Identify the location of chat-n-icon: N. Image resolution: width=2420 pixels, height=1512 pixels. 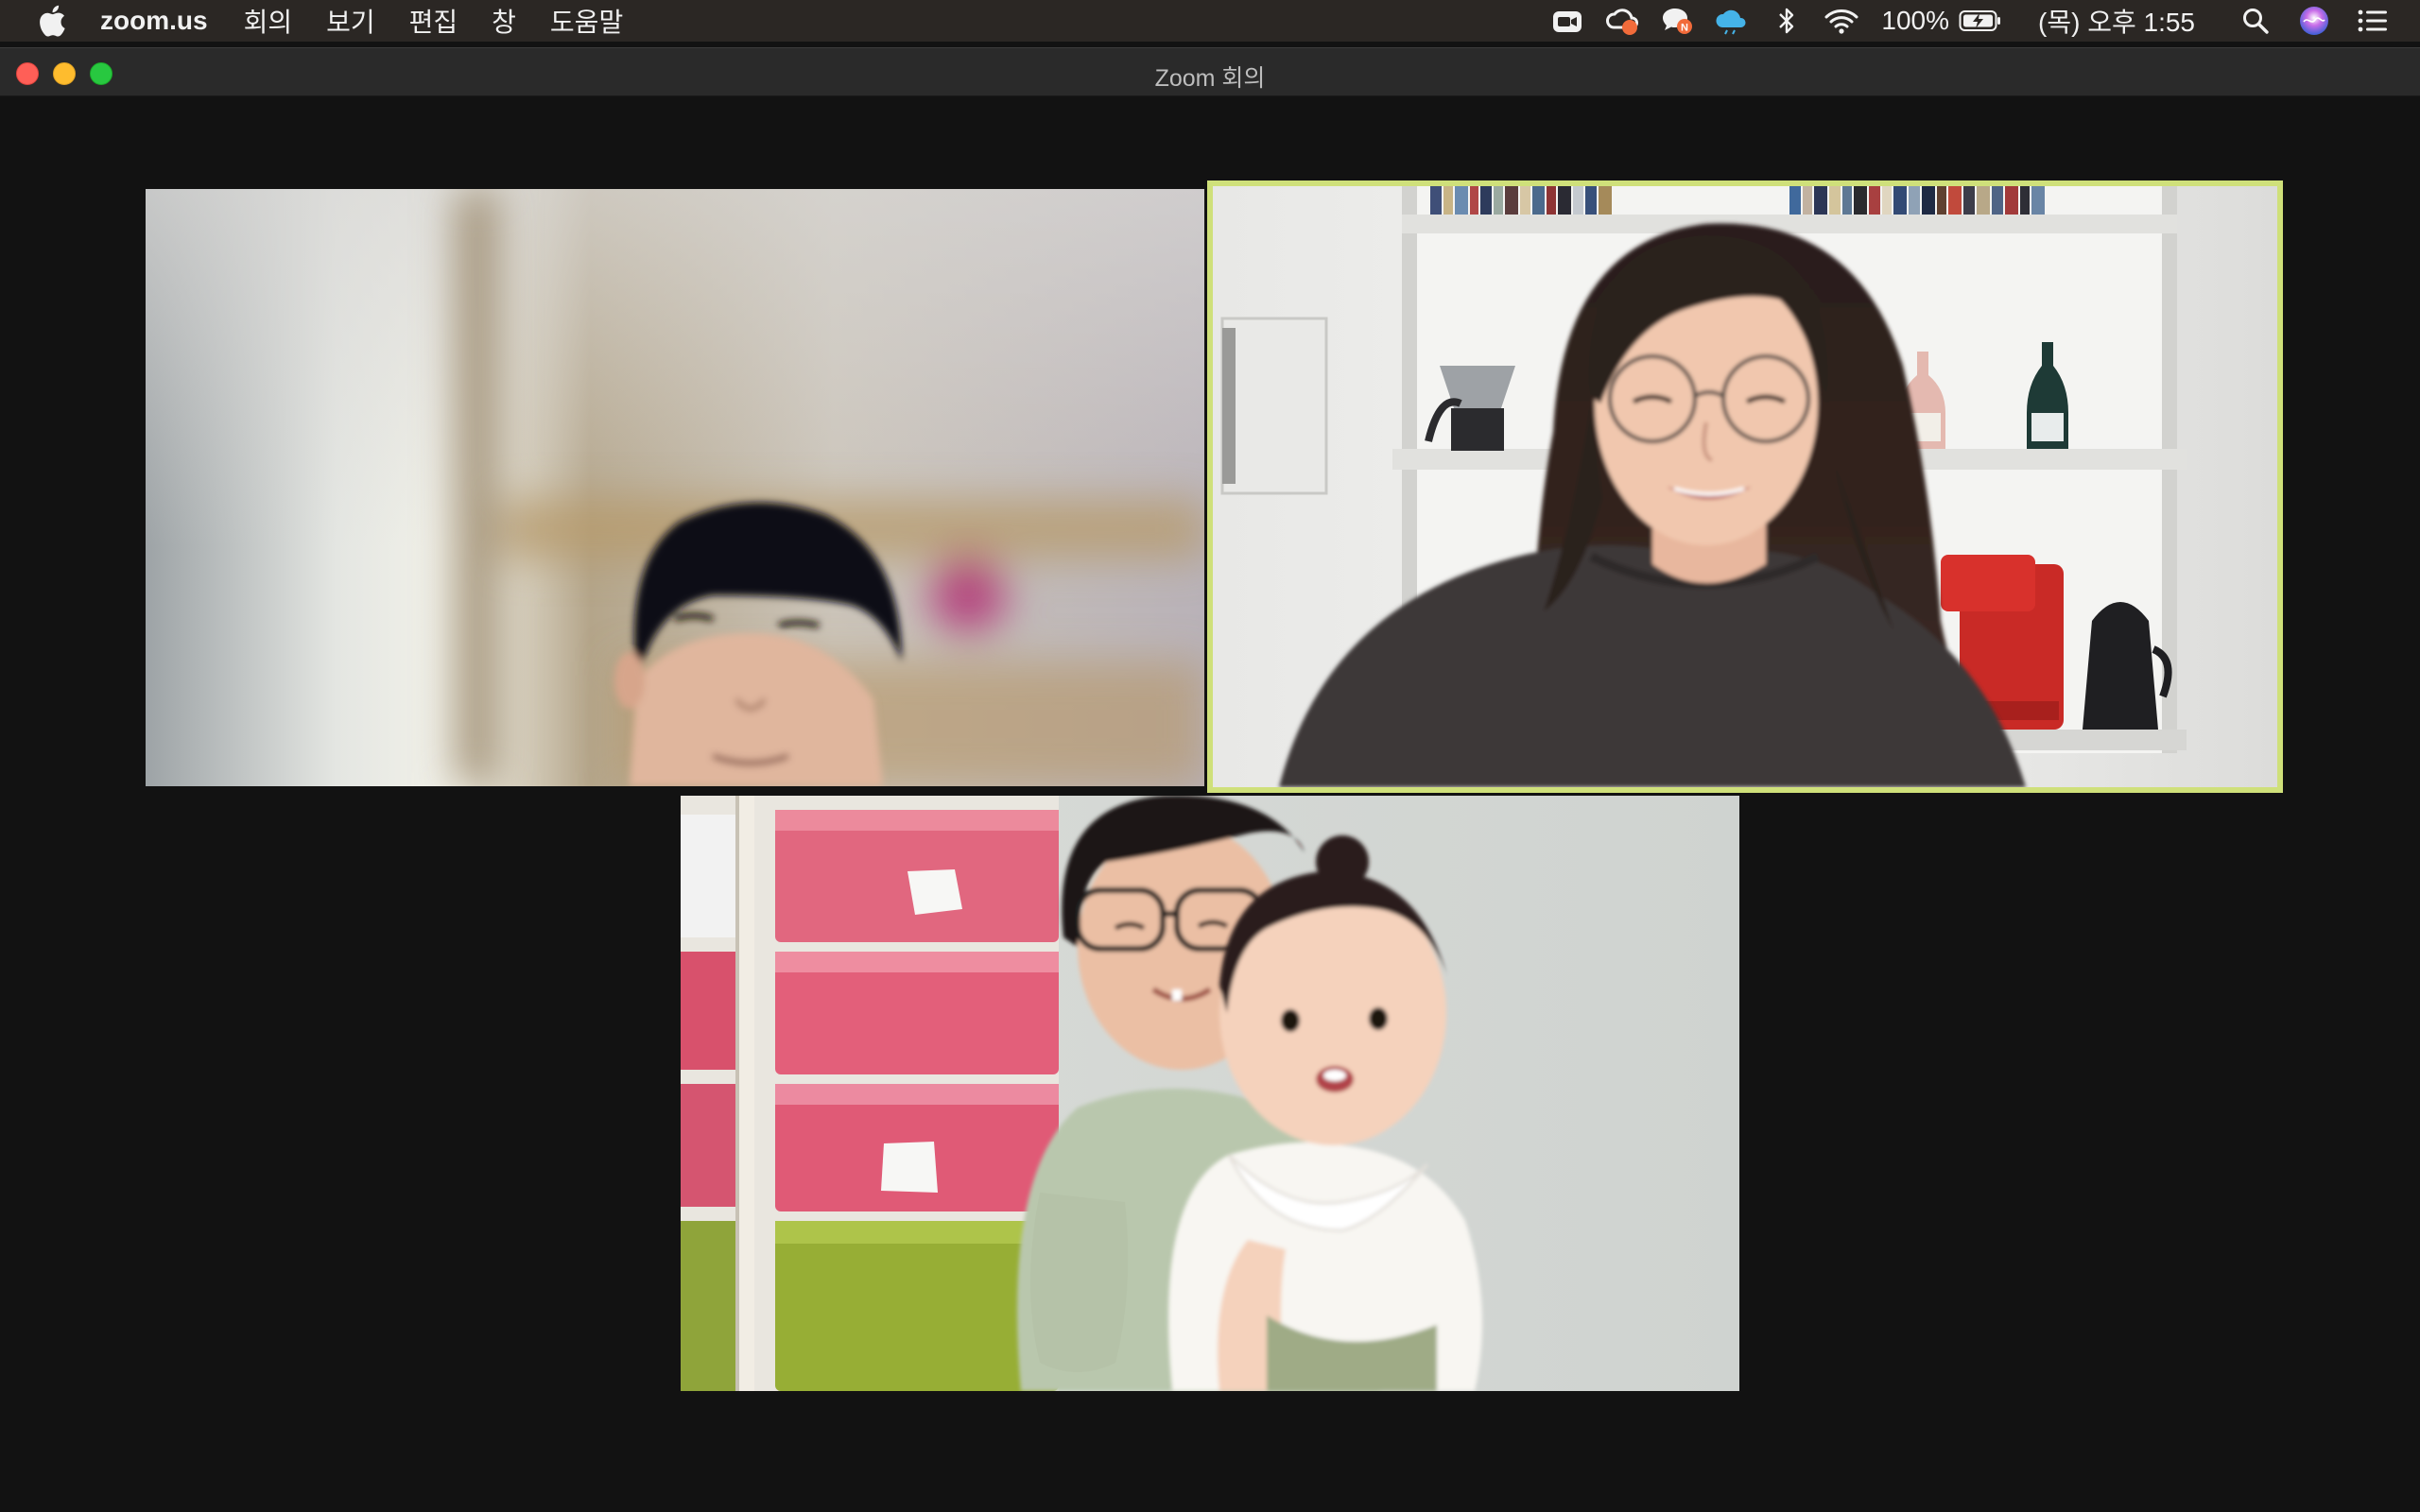
(1677, 21).